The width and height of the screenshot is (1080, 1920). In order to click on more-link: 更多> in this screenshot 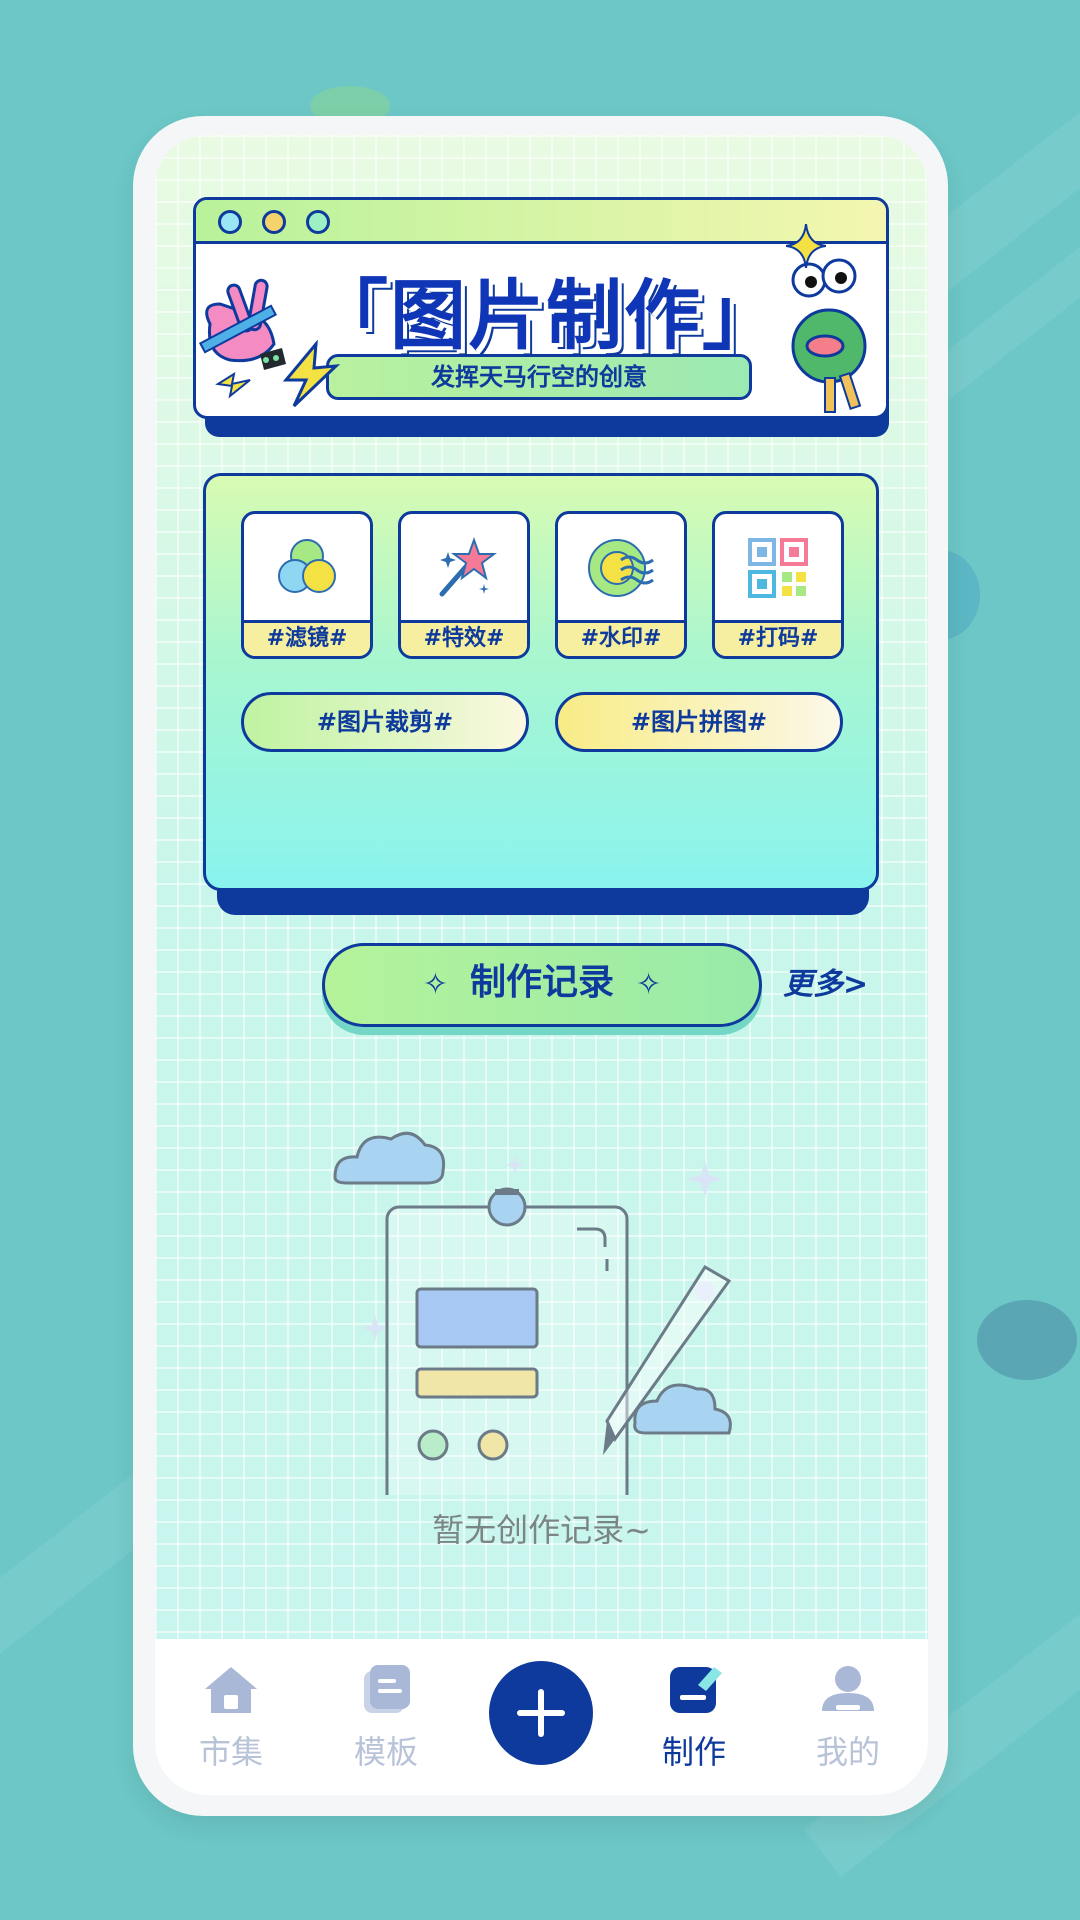, I will do `click(838, 985)`.